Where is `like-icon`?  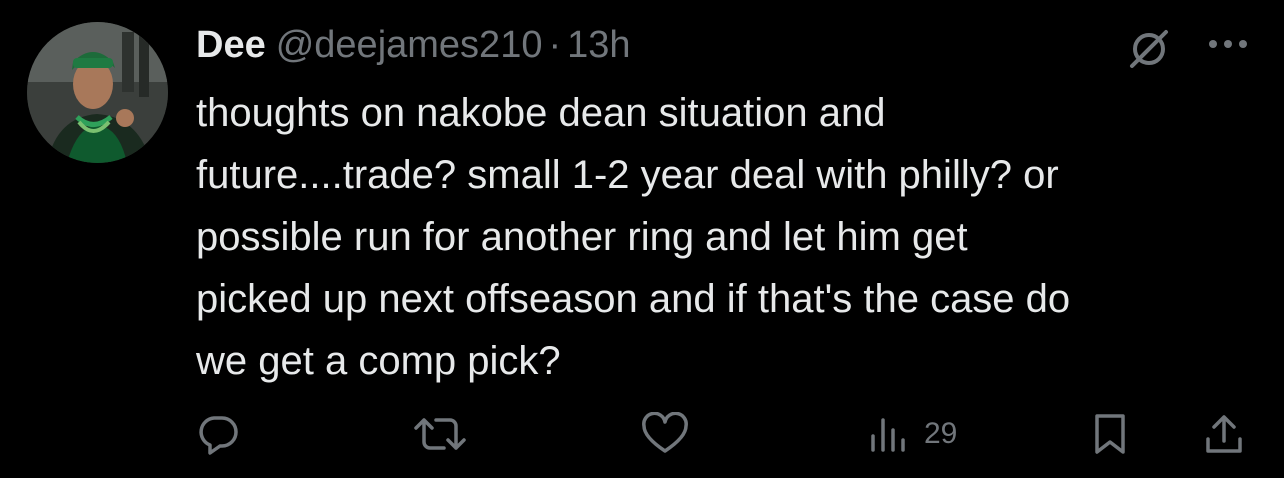
like-icon is located at coordinates (665, 432).